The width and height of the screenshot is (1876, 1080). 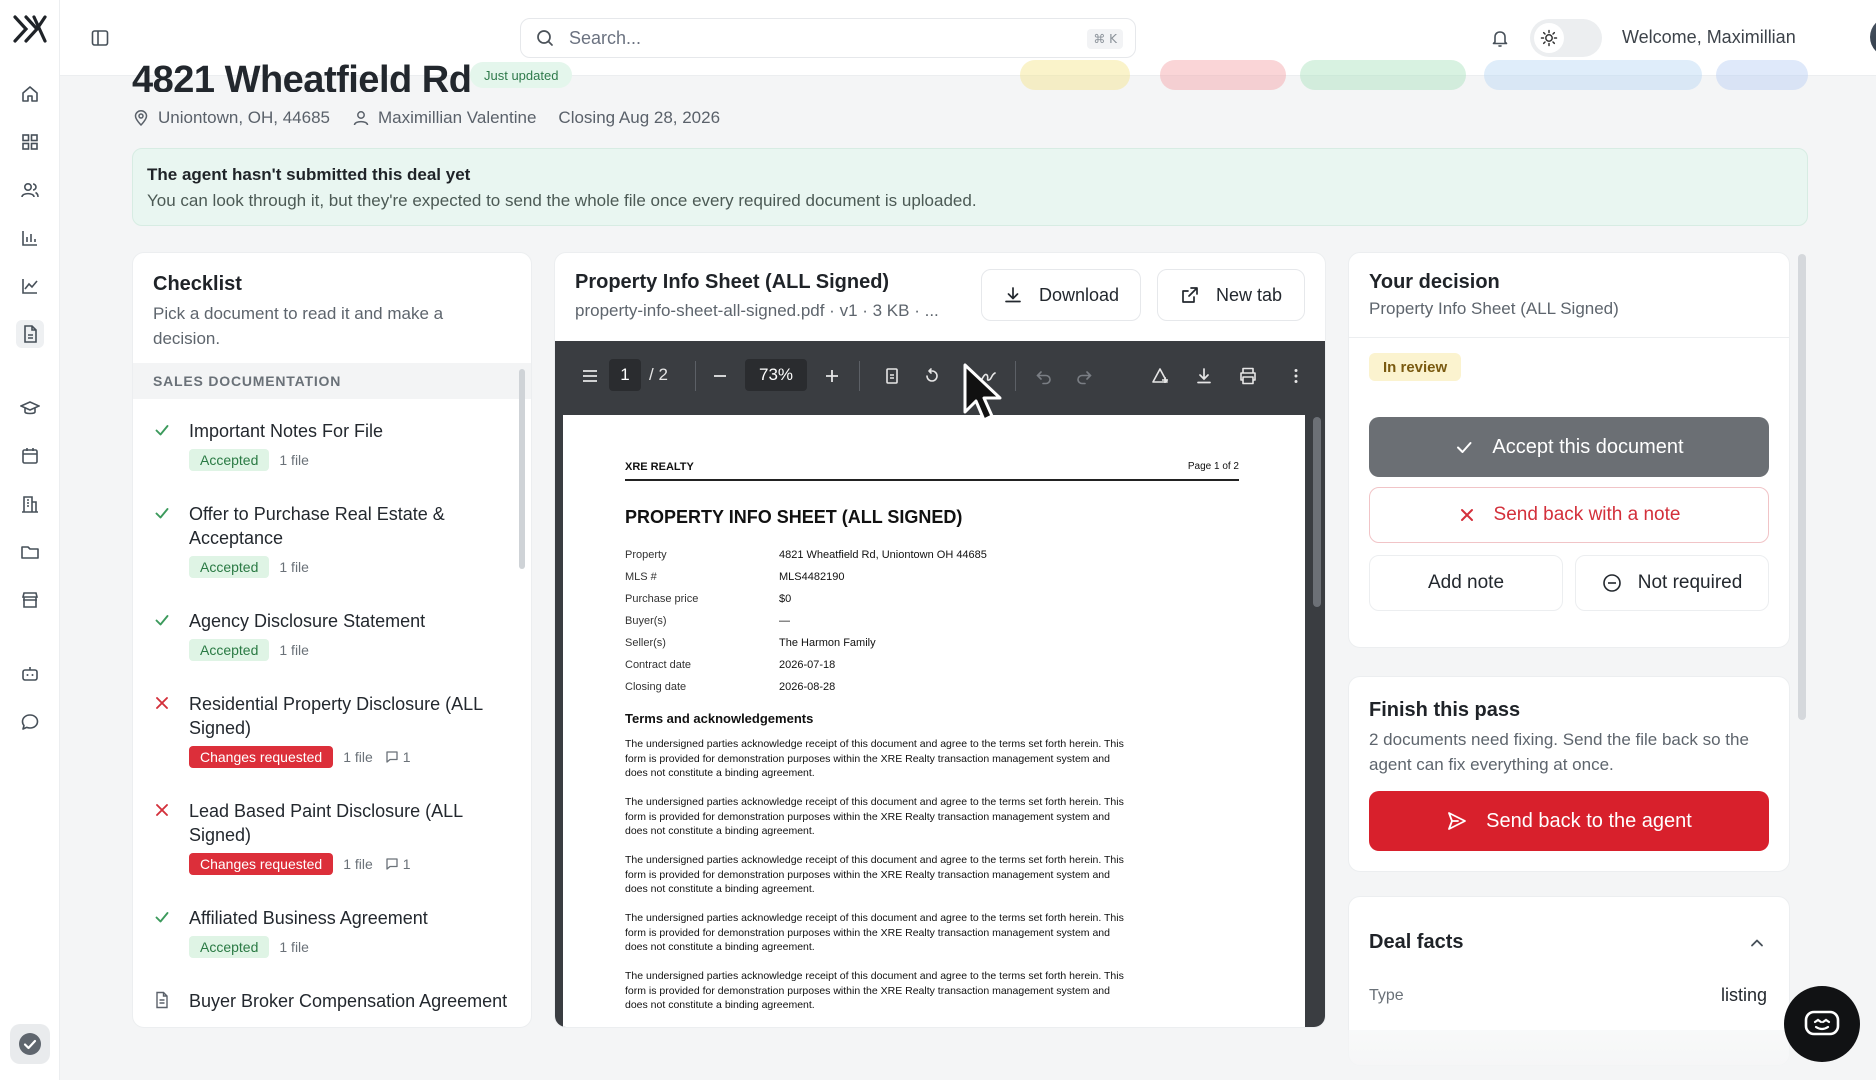 I want to click on minus-circle-icon, so click(x=1611, y=583).